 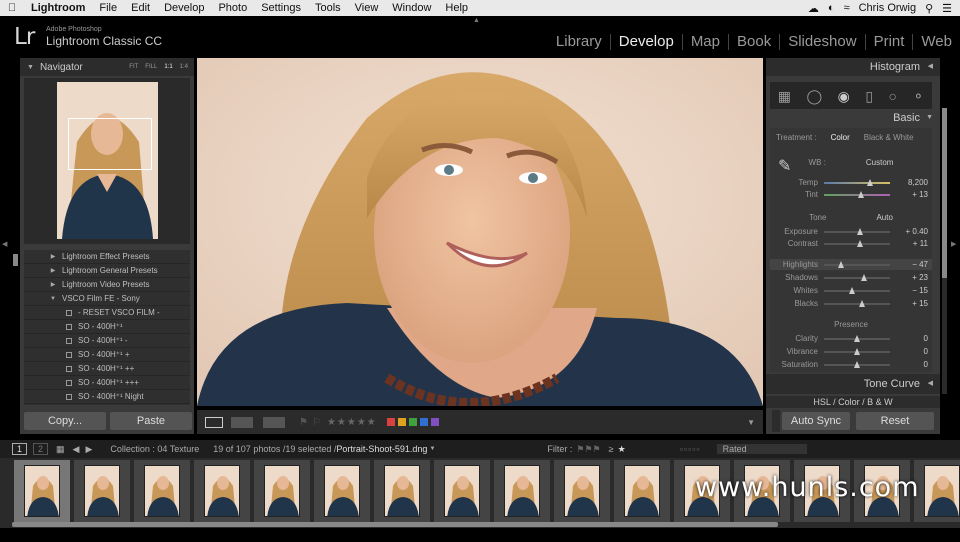 What do you see at coordinates (108, 8) in the screenshot?
I see `menu-file: File` at bounding box center [108, 8].